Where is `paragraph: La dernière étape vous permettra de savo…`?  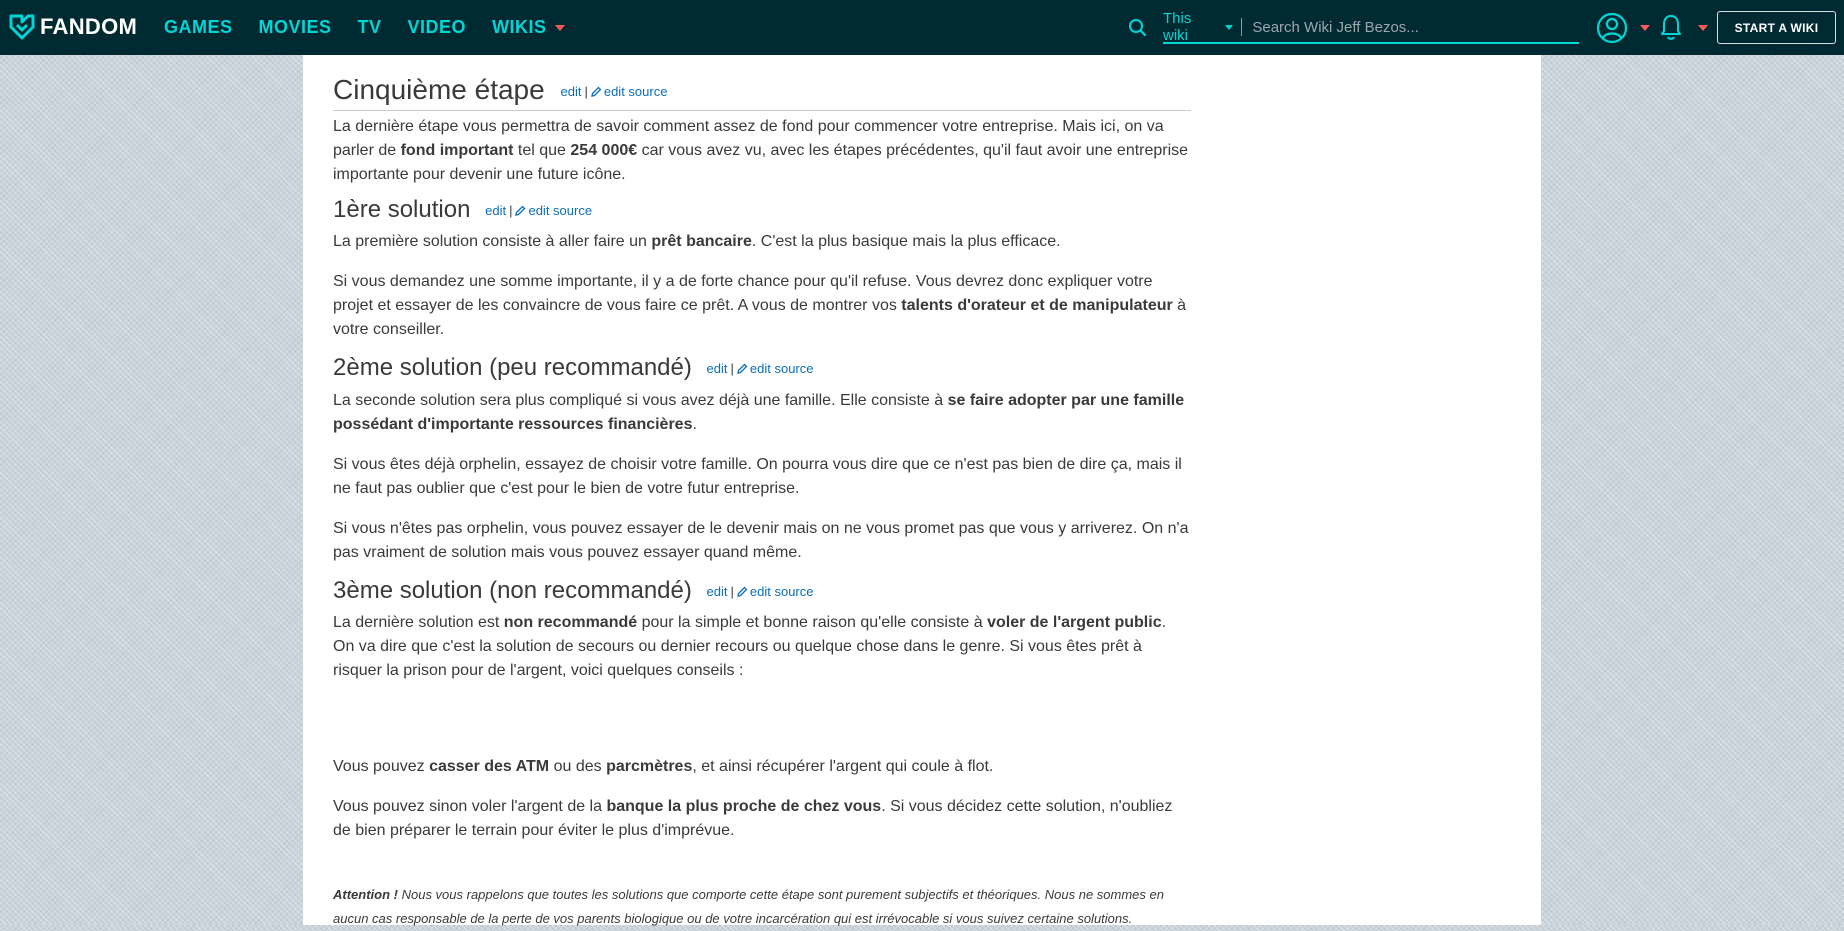
paragraph: La dernière étape vous permettra de savo… is located at coordinates (762, 151).